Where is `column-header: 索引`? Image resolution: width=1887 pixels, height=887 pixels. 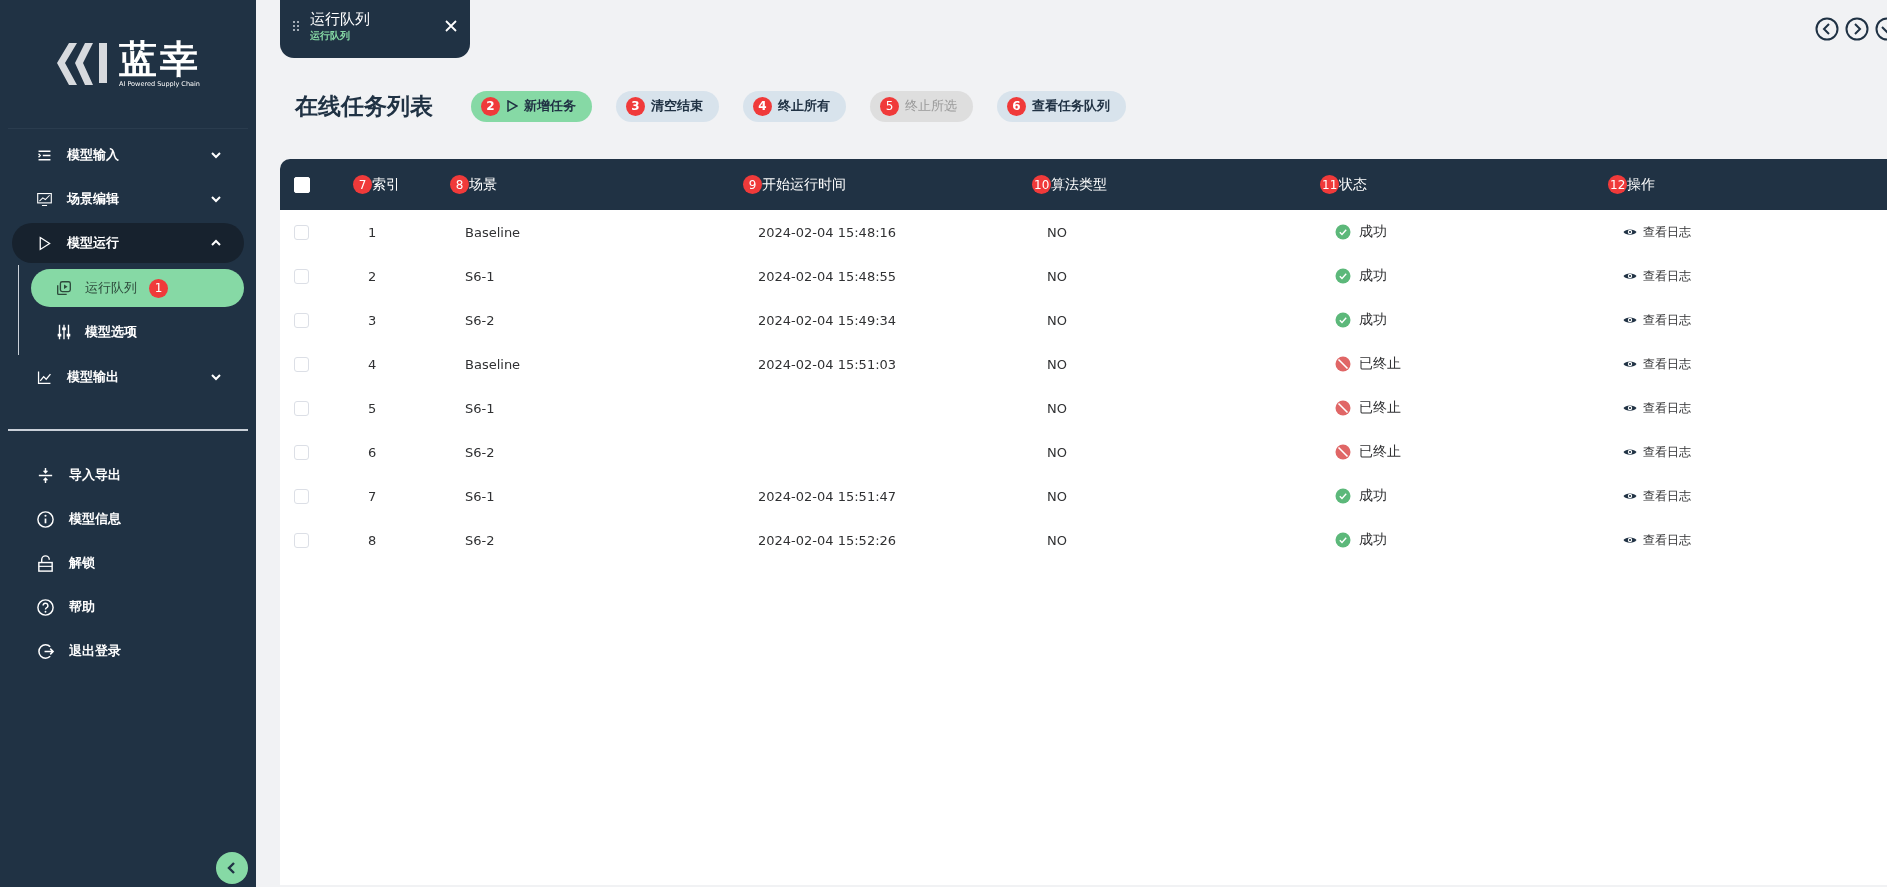 column-header: 索引 is located at coordinates (386, 184).